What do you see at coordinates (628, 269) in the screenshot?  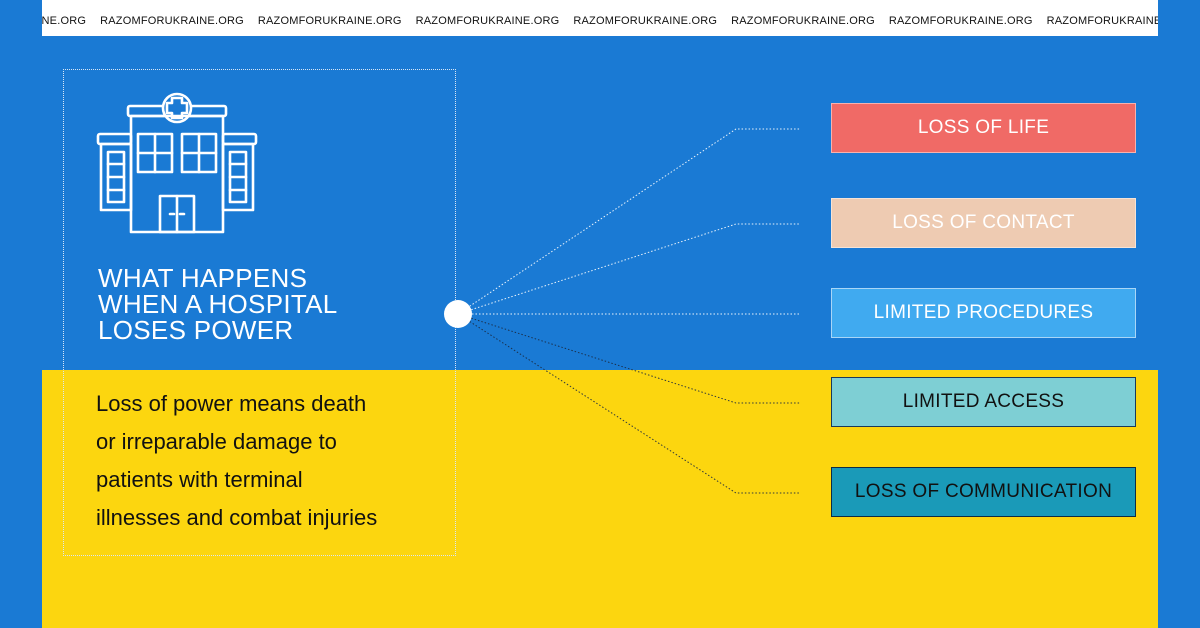 I see `connector-line-loss-of-contact` at bounding box center [628, 269].